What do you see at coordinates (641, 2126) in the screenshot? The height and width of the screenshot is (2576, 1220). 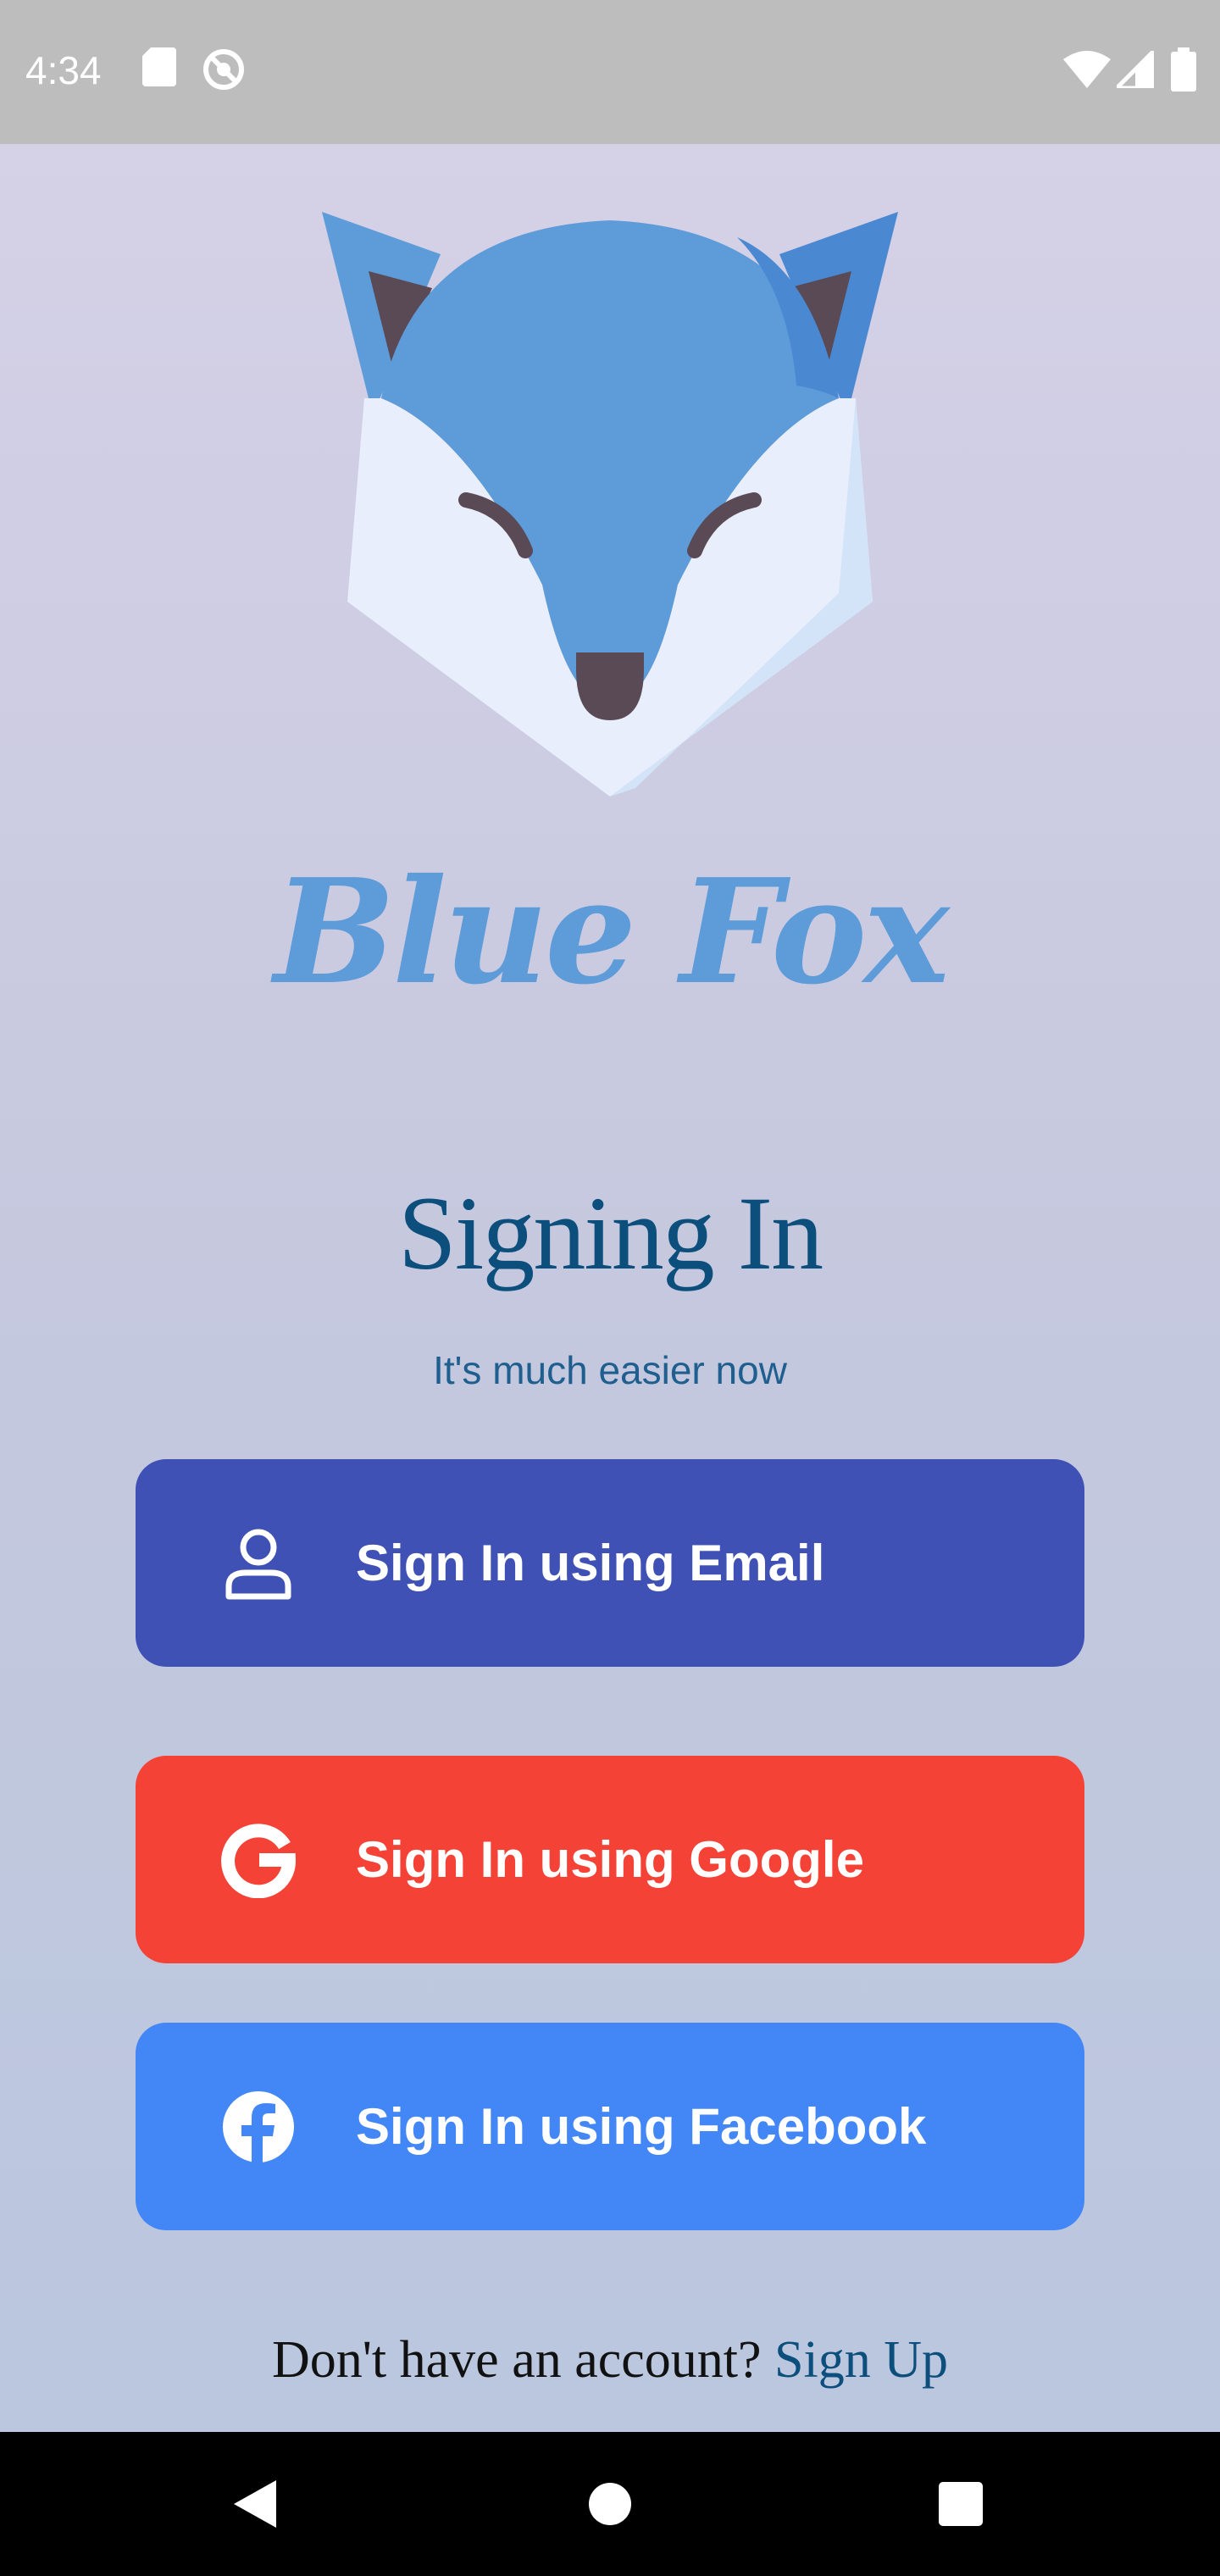 I see `sign-in-facebook-label: Sign In using Facebook` at bounding box center [641, 2126].